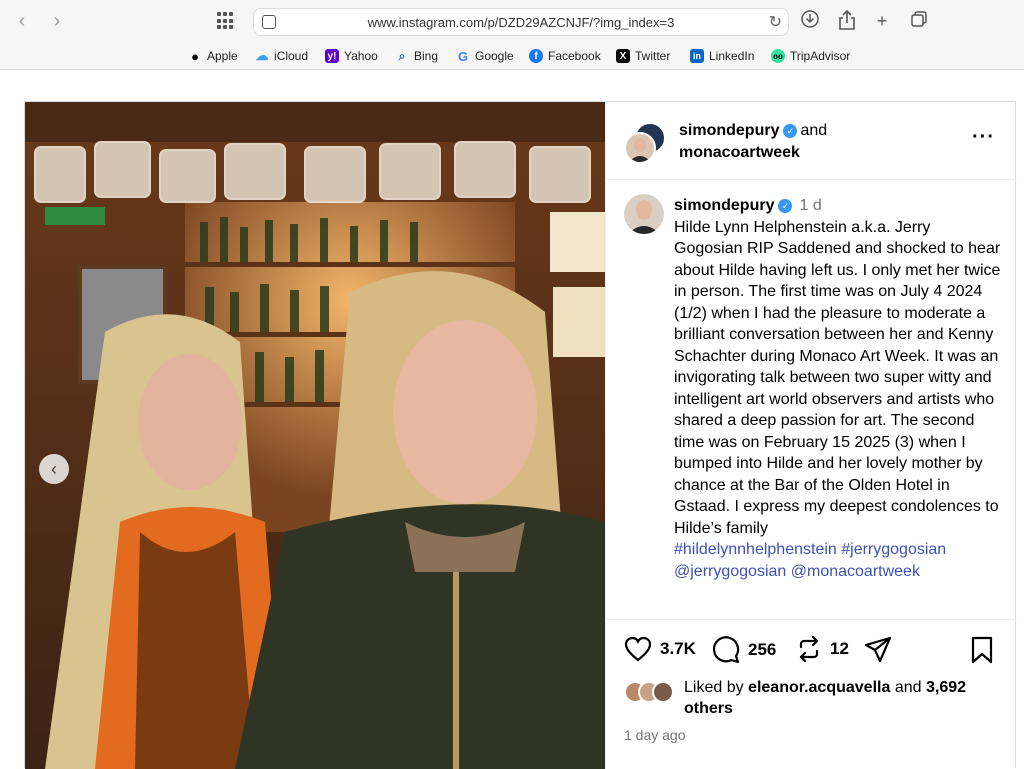 The image size is (1024, 769). What do you see at coordinates (839, 649) in the screenshot?
I see `repost-count: 12` at bounding box center [839, 649].